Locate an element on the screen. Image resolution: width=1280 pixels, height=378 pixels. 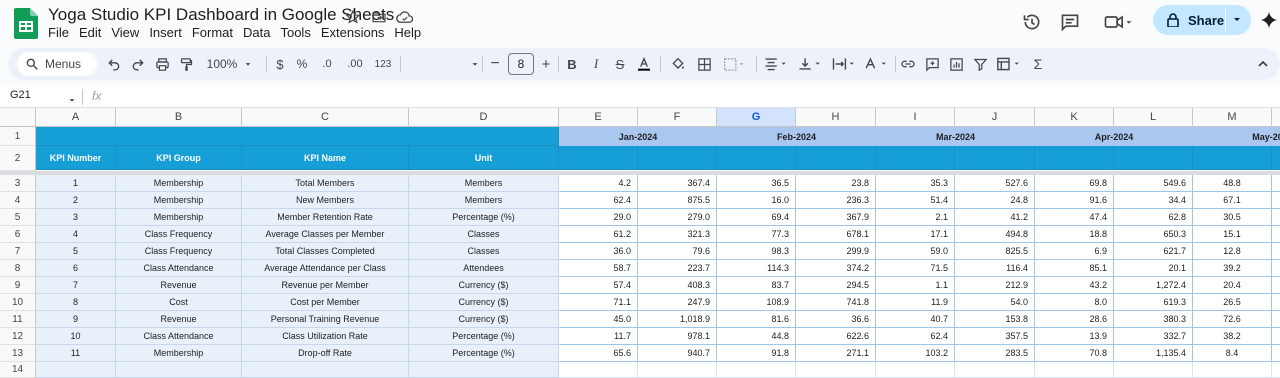
value-cell: 79.6 is located at coordinates (677, 251).